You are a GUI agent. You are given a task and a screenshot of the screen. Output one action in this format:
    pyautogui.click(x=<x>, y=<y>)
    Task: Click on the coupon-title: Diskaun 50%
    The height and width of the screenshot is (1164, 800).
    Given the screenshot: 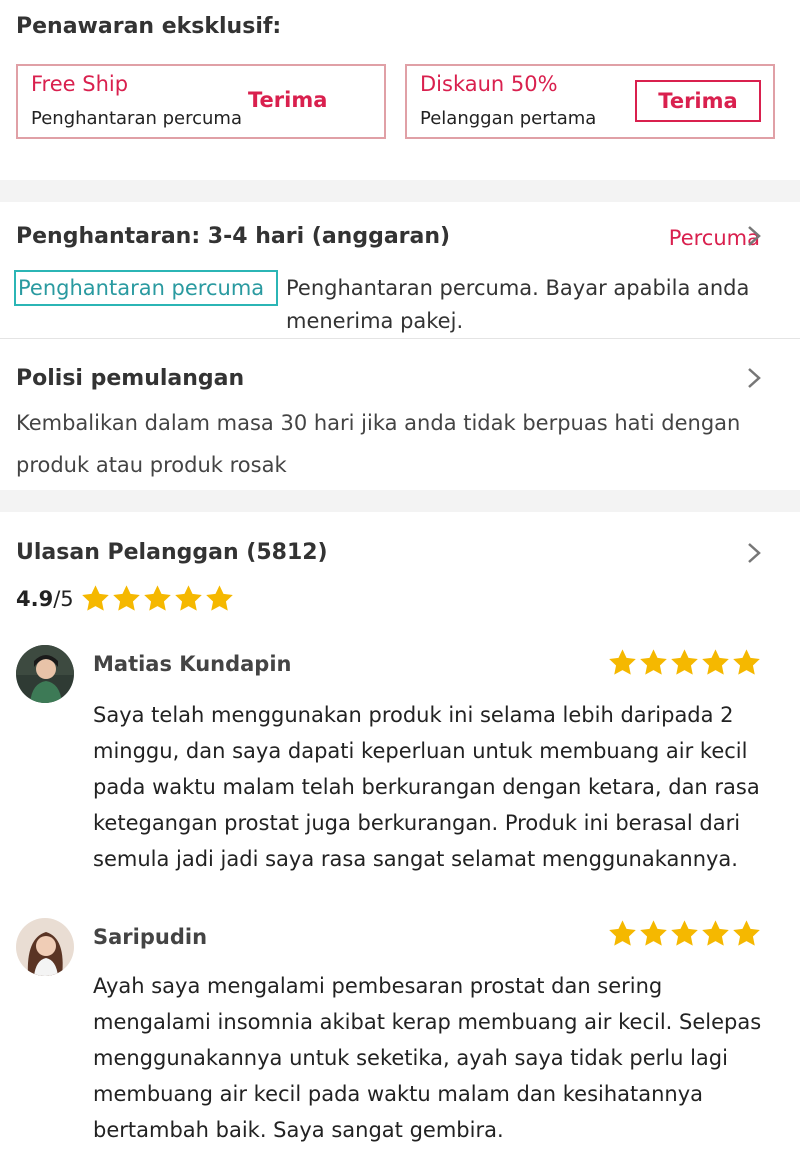 What is the action you would take?
    pyautogui.click(x=489, y=84)
    